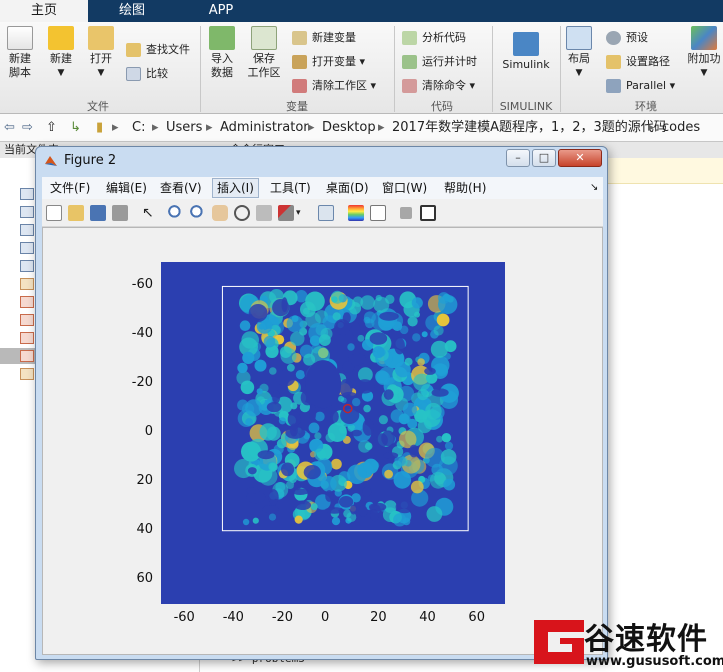  Describe the element at coordinates (126, 188) in the screenshot. I see `menu-edit: 编辑(E)` at that location.